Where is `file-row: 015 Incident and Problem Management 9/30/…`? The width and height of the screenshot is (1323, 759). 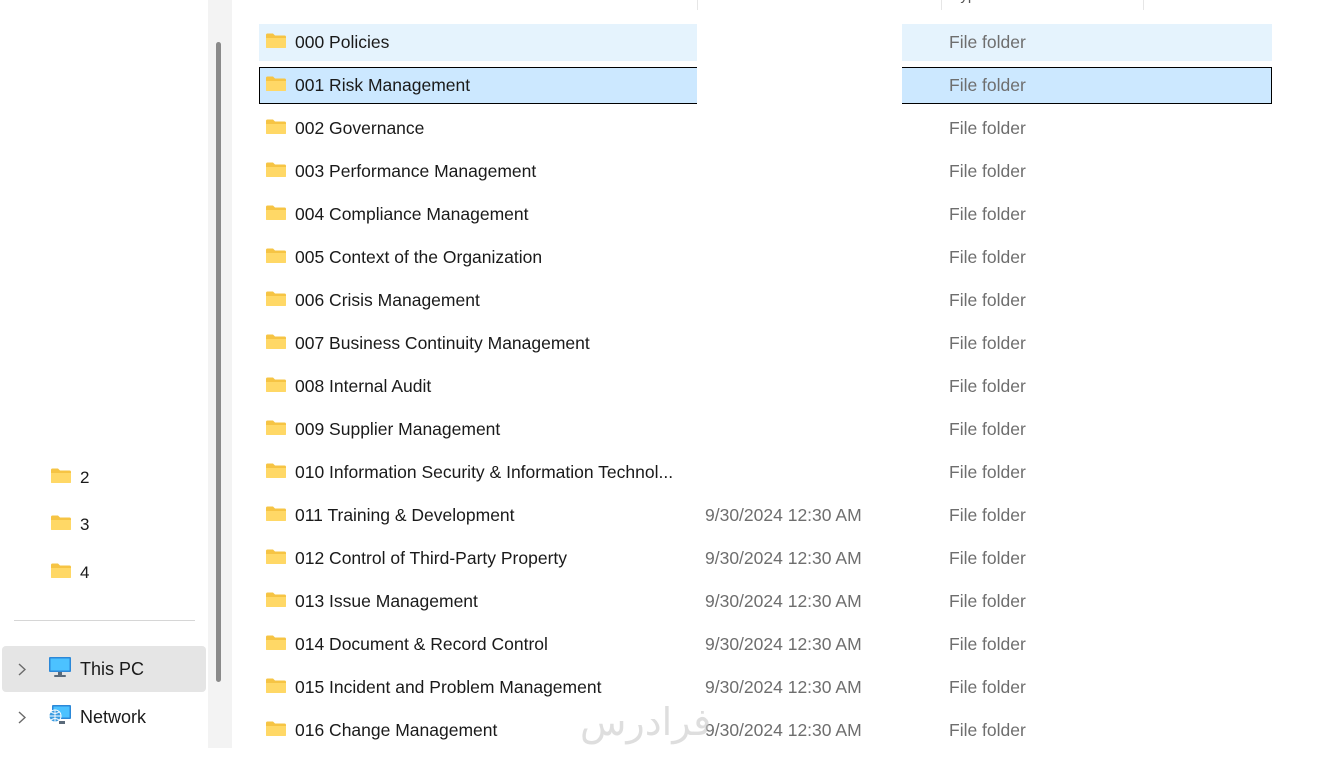
file-row: 015 Incident and Problem Management 9/30/… is located at coordinates (765, 687).